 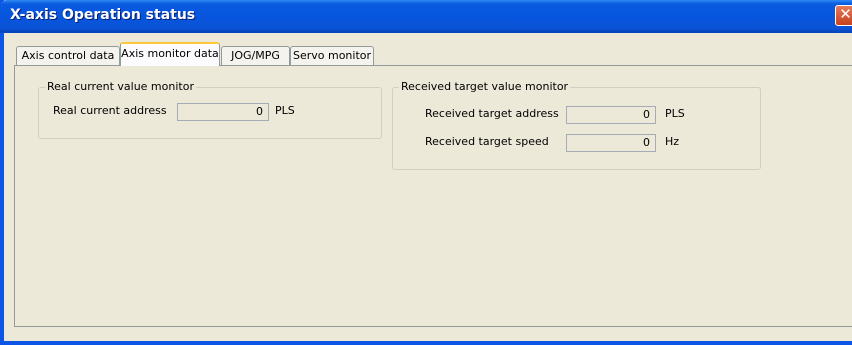 I want to click on tab-axis-control-data: Axis control data, so click(x=68, y=55).